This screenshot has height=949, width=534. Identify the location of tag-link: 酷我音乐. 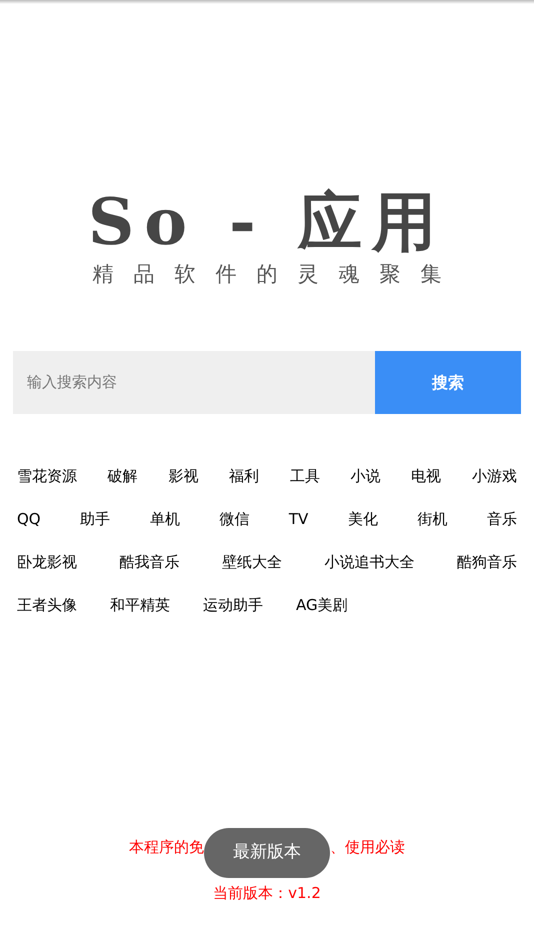
(150, 562).